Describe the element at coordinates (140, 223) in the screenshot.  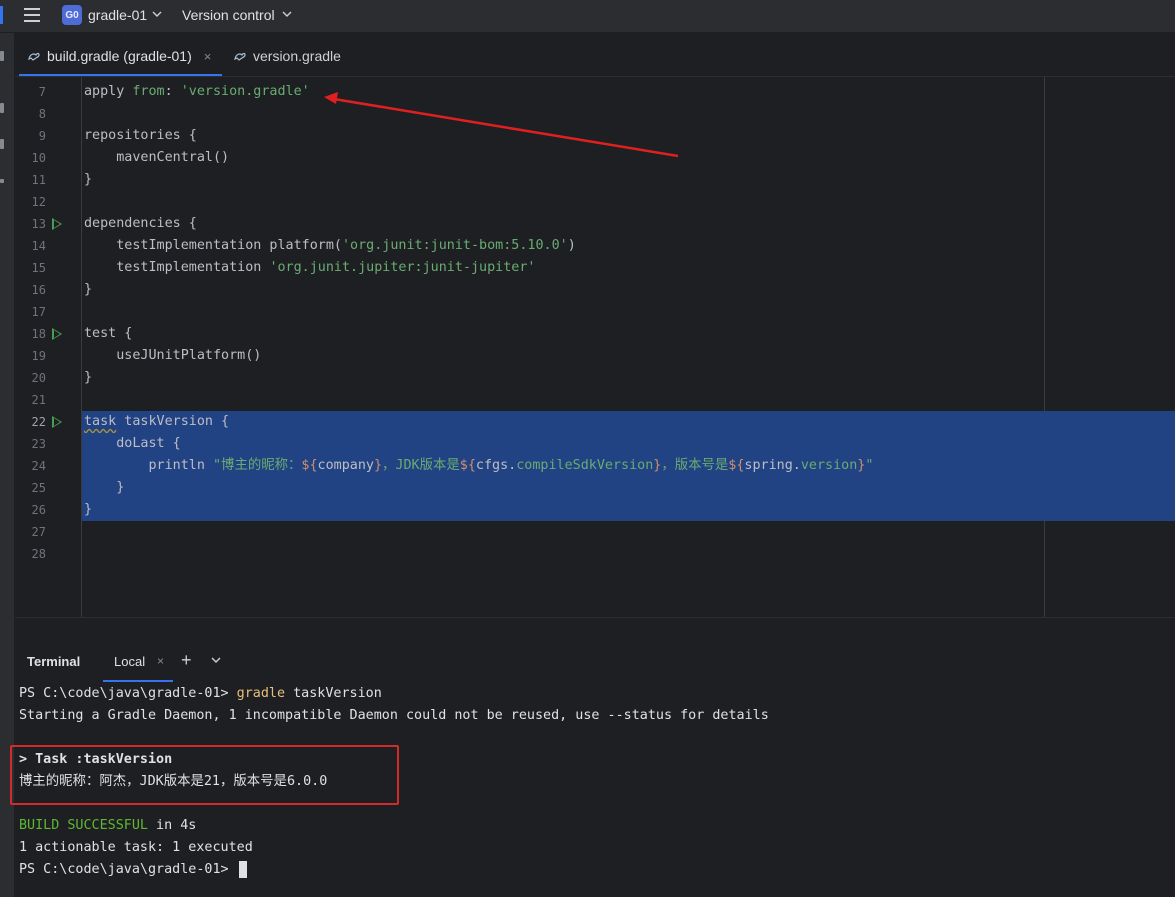
I see `code-text: dependencies {` at that location.